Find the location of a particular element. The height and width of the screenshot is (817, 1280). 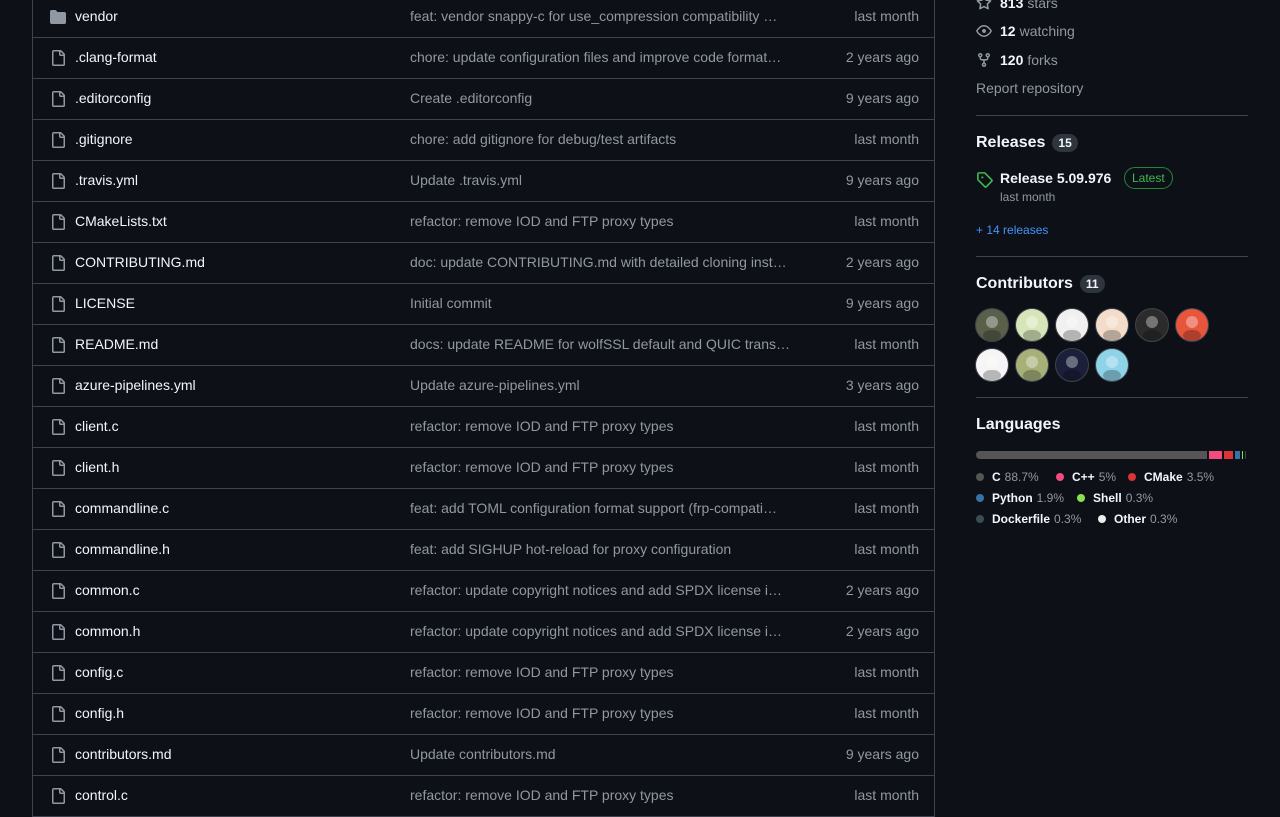

stars-link: 813 stars is located at coordinates (1017, 6).